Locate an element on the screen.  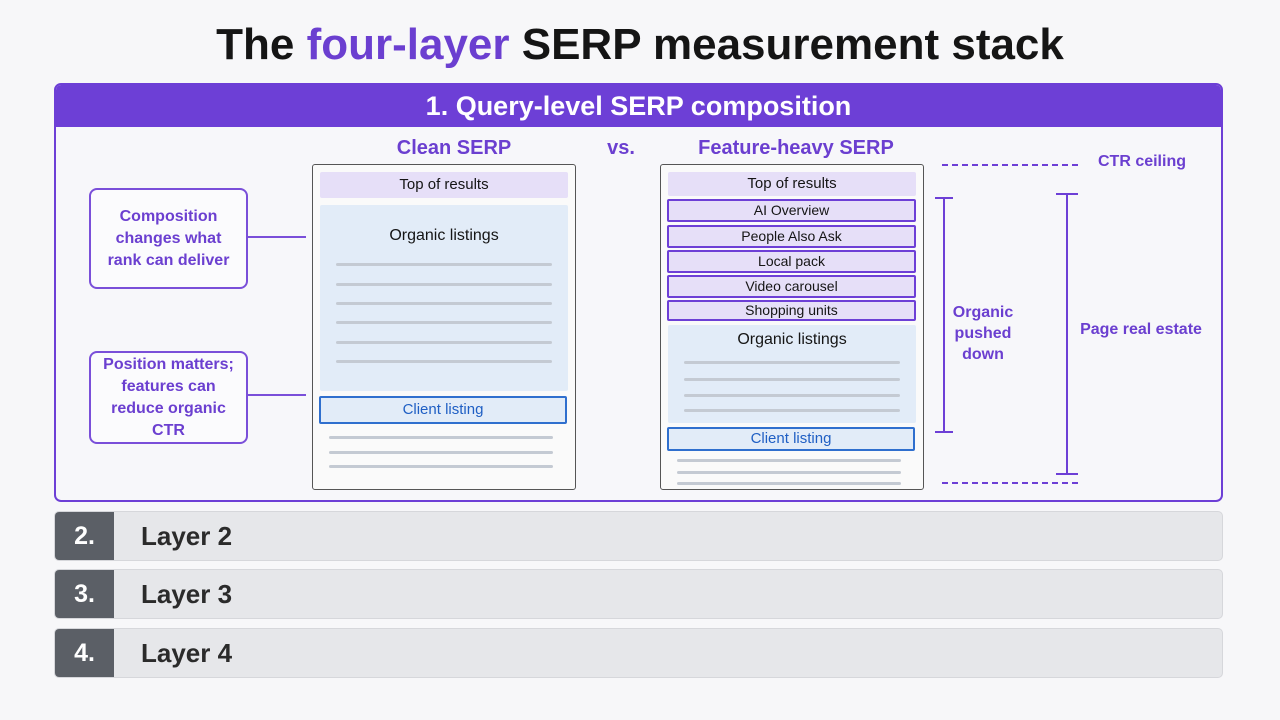
title-accent: four-layer is located at coordinates (408, 44).